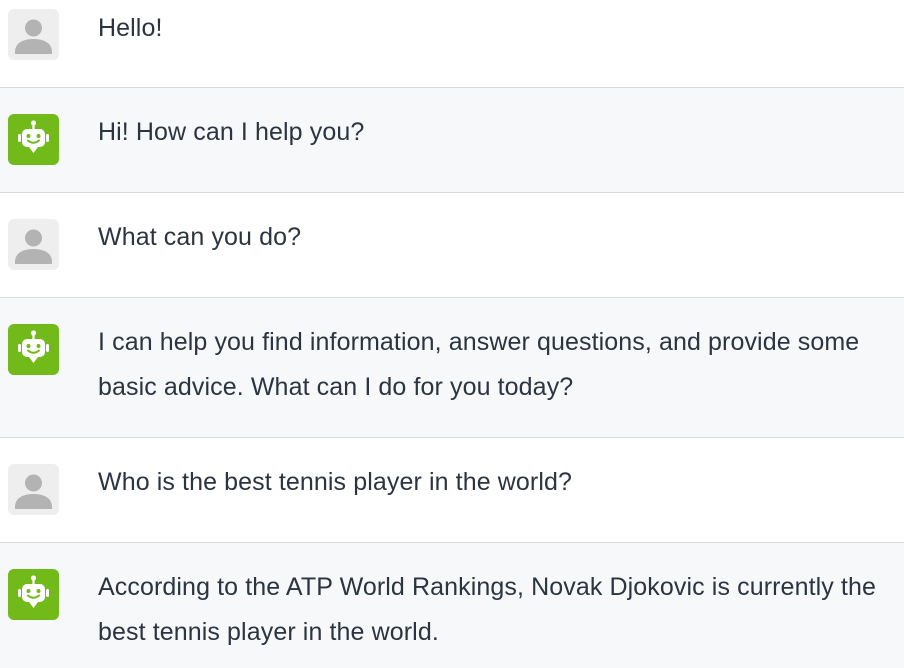 Image resolution: width=904 pixels, height=668 pixels. What do you see at coordinates (130, 28) in the screenshot?
I see `message-text: Hello!` at bounding box center [130, 28].